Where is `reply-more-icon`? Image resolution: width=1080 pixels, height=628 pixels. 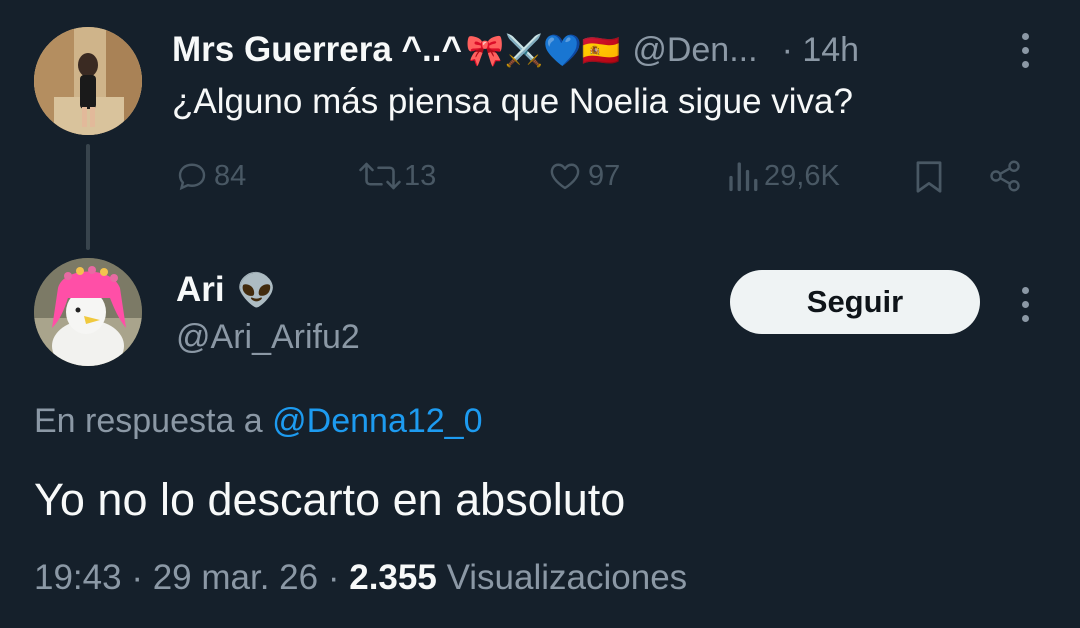
reply-more-icon is located at coordinates (1025, 304).